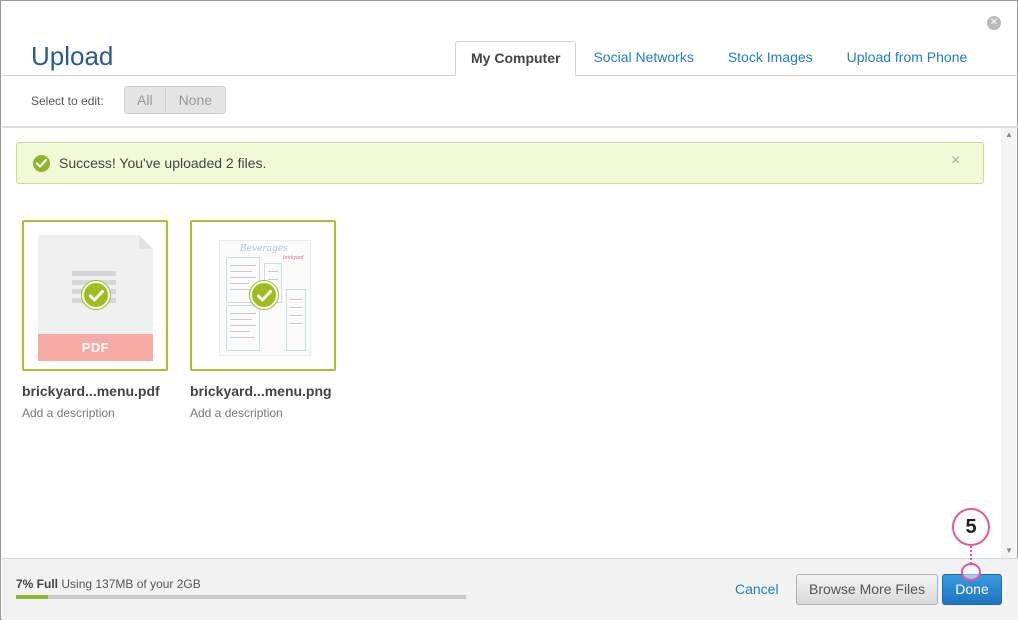 This screenshot has height=620, width=1018. What do you see at coordinates (994, 23) in the screenshot?
I see `close-icon: ✕` at bounding box center [994, 23].